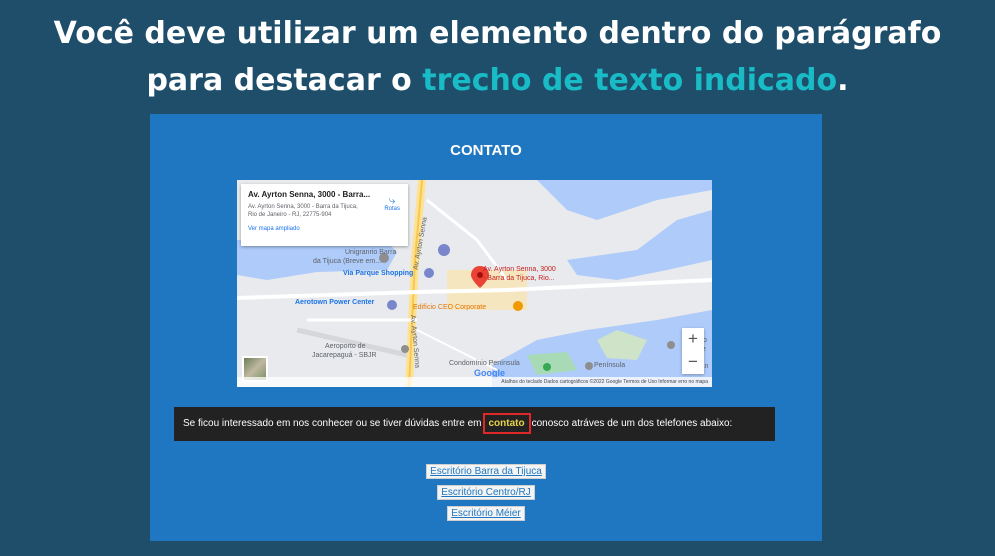 The width and height of the screenshot is (995, 556). Describe the element at coordinates (693, 339) in the screenshot. I see `zoom-in-button: +` at that location.